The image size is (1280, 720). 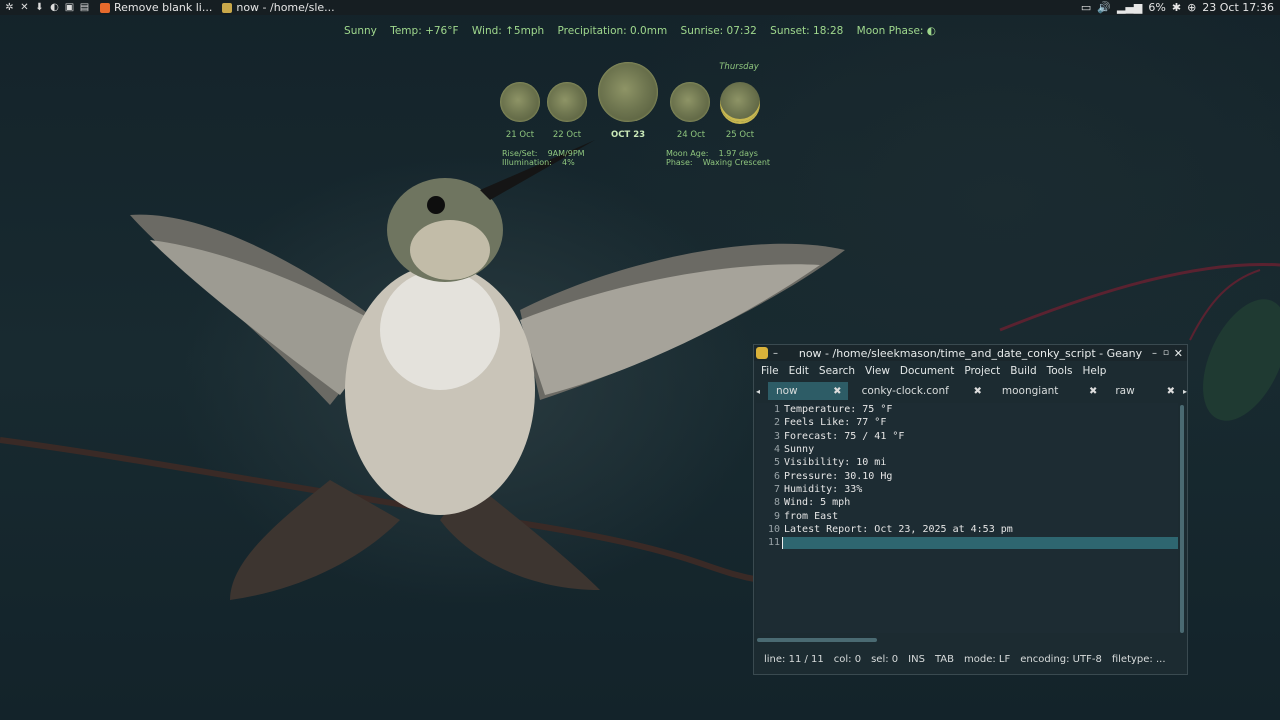 What do you see at coordinates (1023, 371) in the screenshot?
I see `menu-build: Build` at bounding box center [1023, 371].